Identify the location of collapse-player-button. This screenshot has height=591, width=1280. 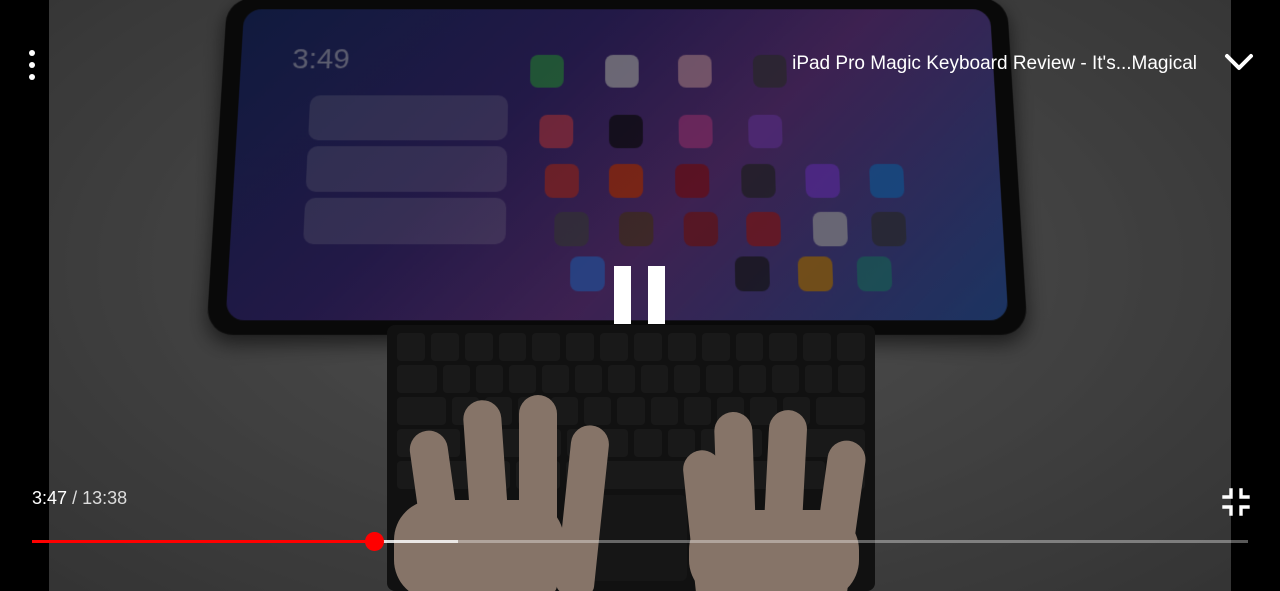
(1239, 63).